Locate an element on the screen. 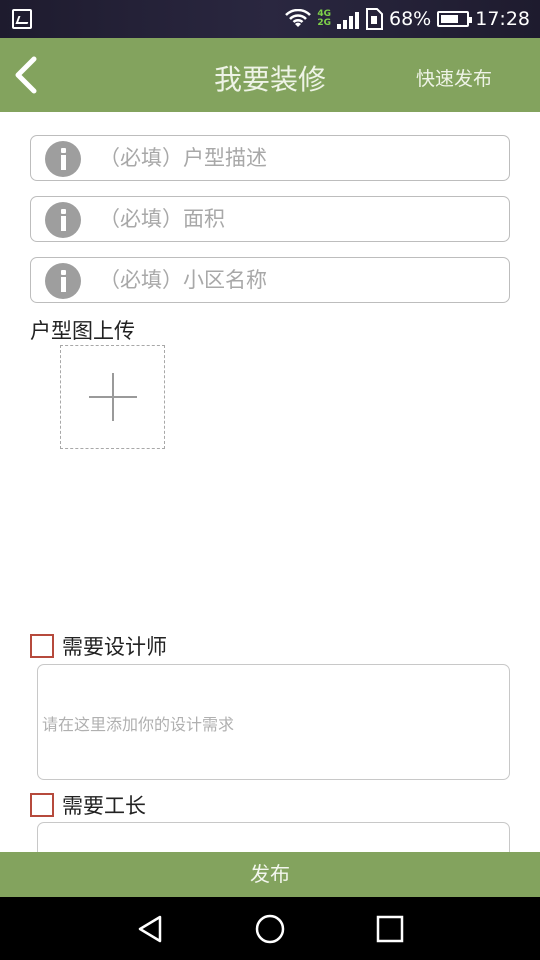 This screenshot has width=540, height=960. need-foreman-checkbox is located at coordinates (42, 805).